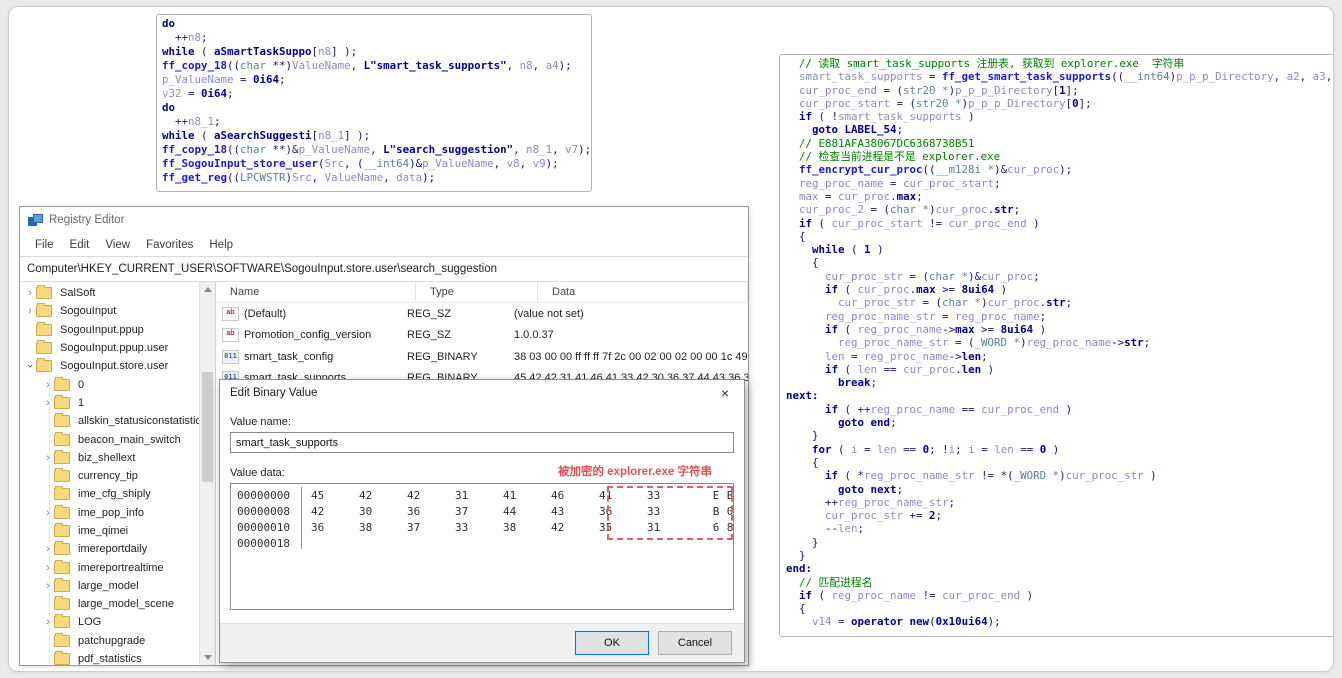 The width and height of the screenshot is (1342, 678). I want to click on close-icon: ×, so click(725, 393).